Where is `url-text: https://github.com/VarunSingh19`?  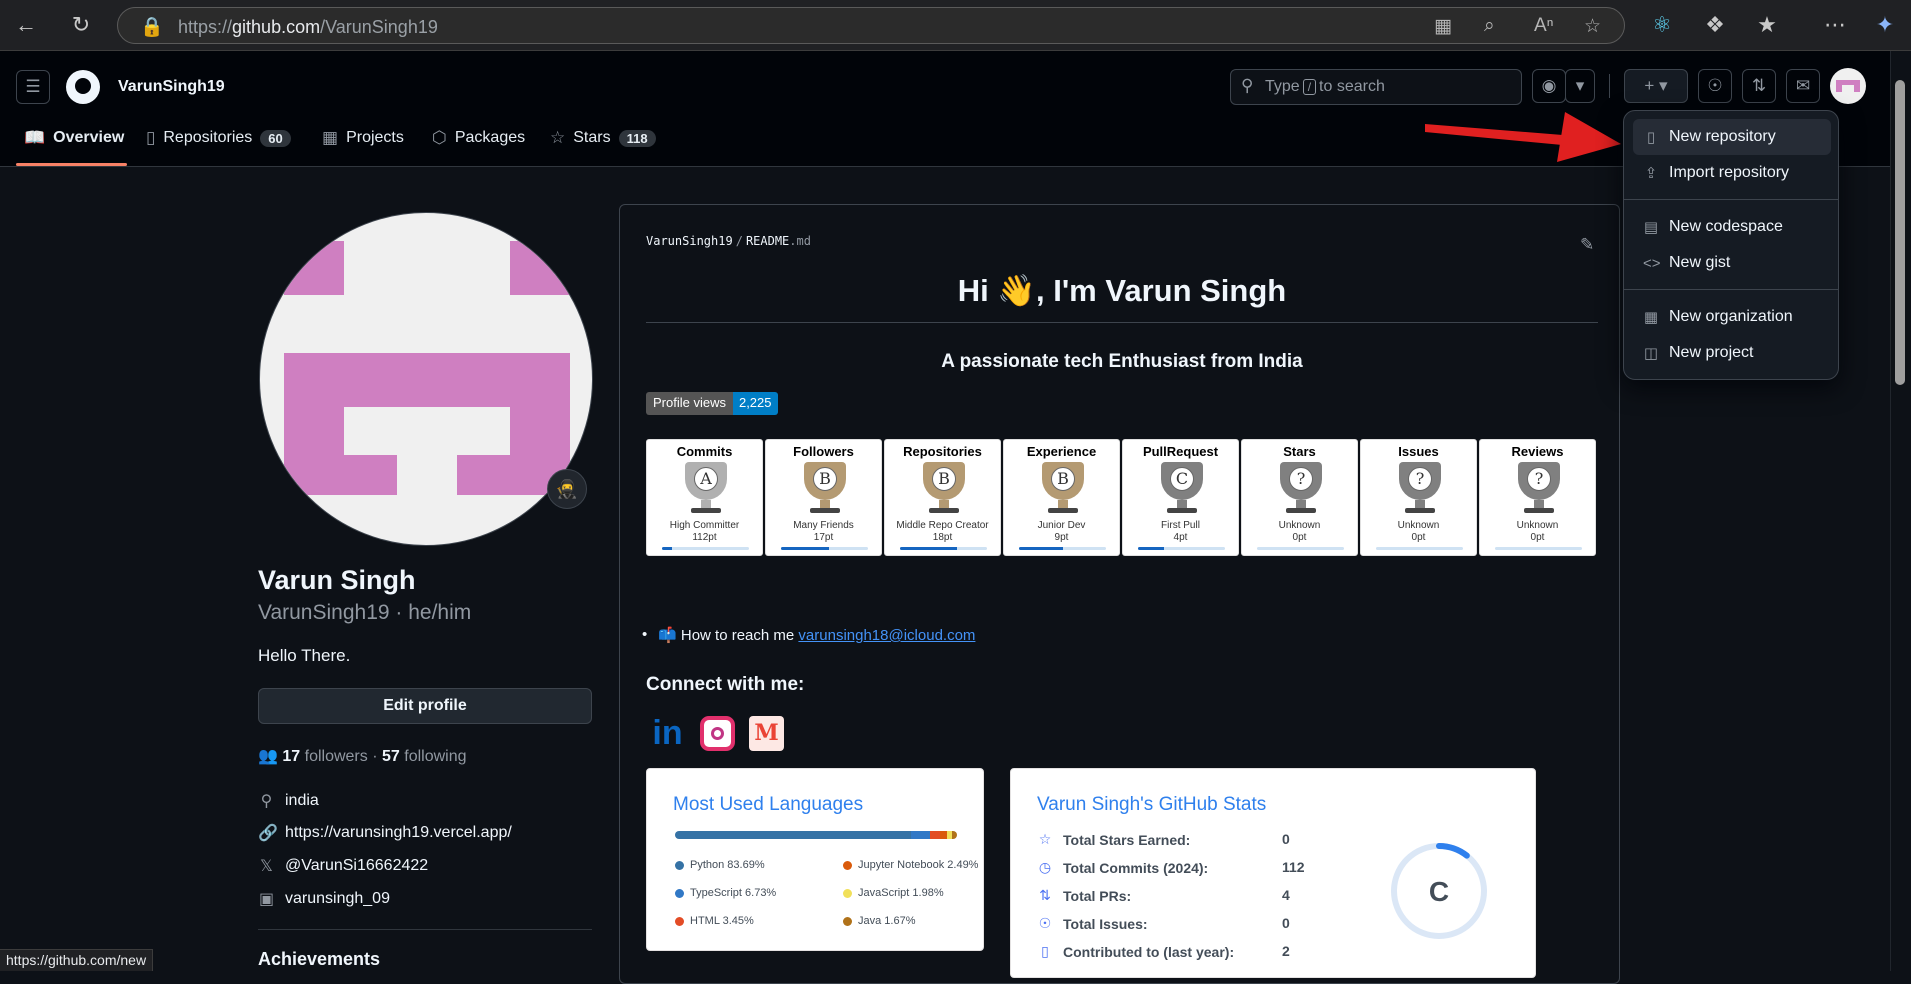 url-text: https://github.com/VarunSingh19 is located at coordinates (308, 27).